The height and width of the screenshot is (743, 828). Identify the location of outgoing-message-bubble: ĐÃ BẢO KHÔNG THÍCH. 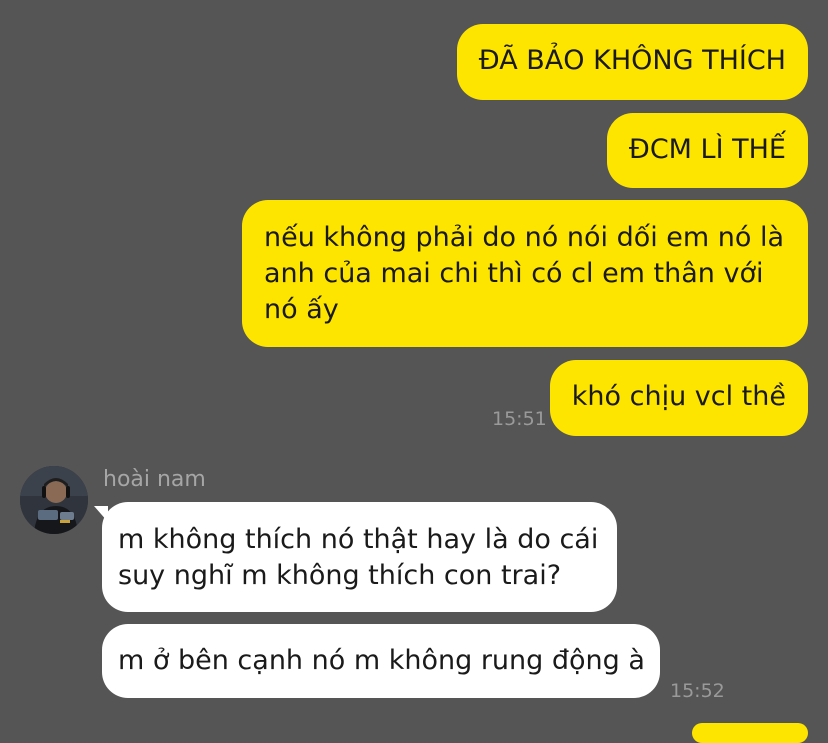
(632, 62).